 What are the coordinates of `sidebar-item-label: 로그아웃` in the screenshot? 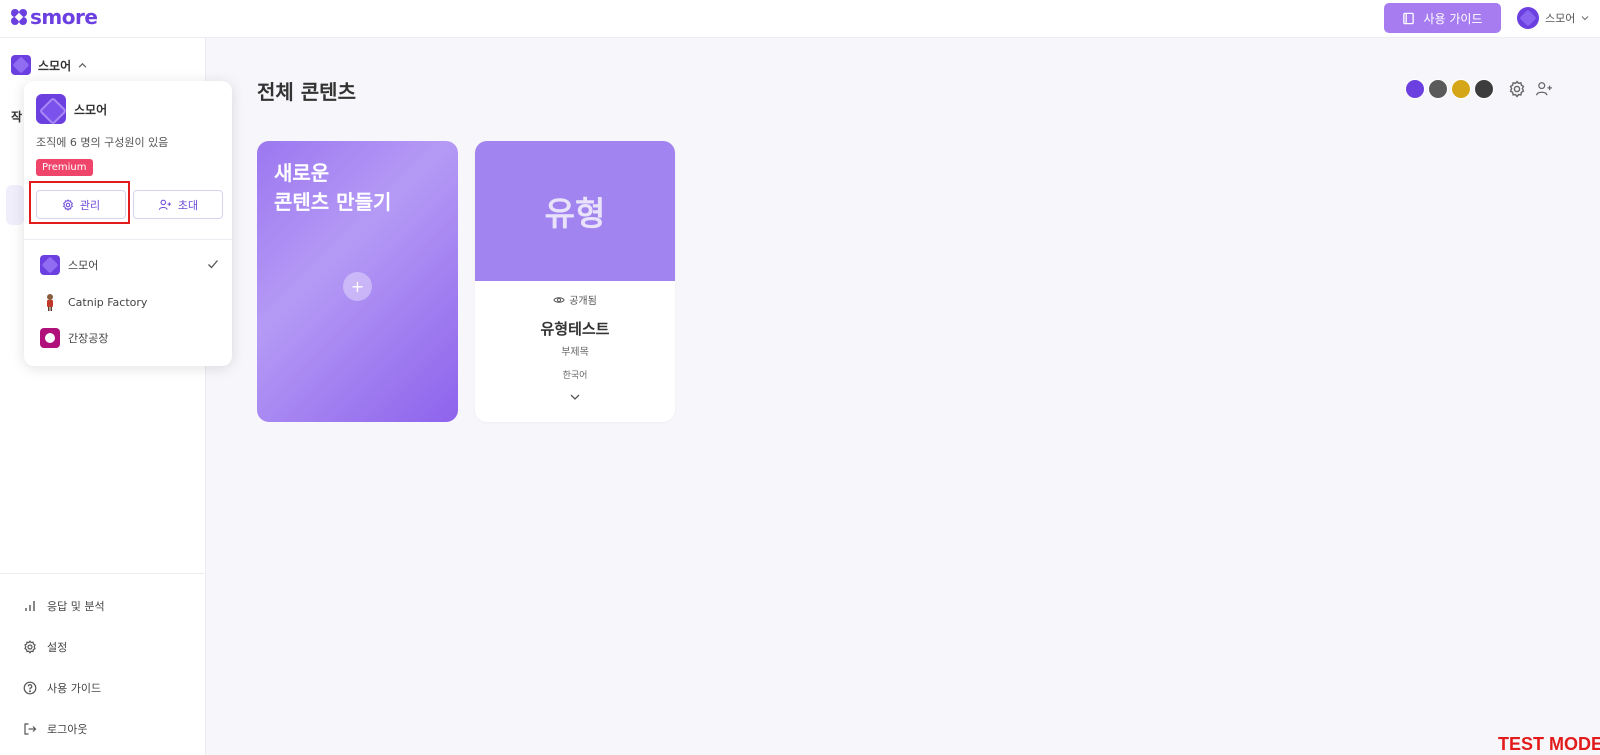 It's located at (67, 729).